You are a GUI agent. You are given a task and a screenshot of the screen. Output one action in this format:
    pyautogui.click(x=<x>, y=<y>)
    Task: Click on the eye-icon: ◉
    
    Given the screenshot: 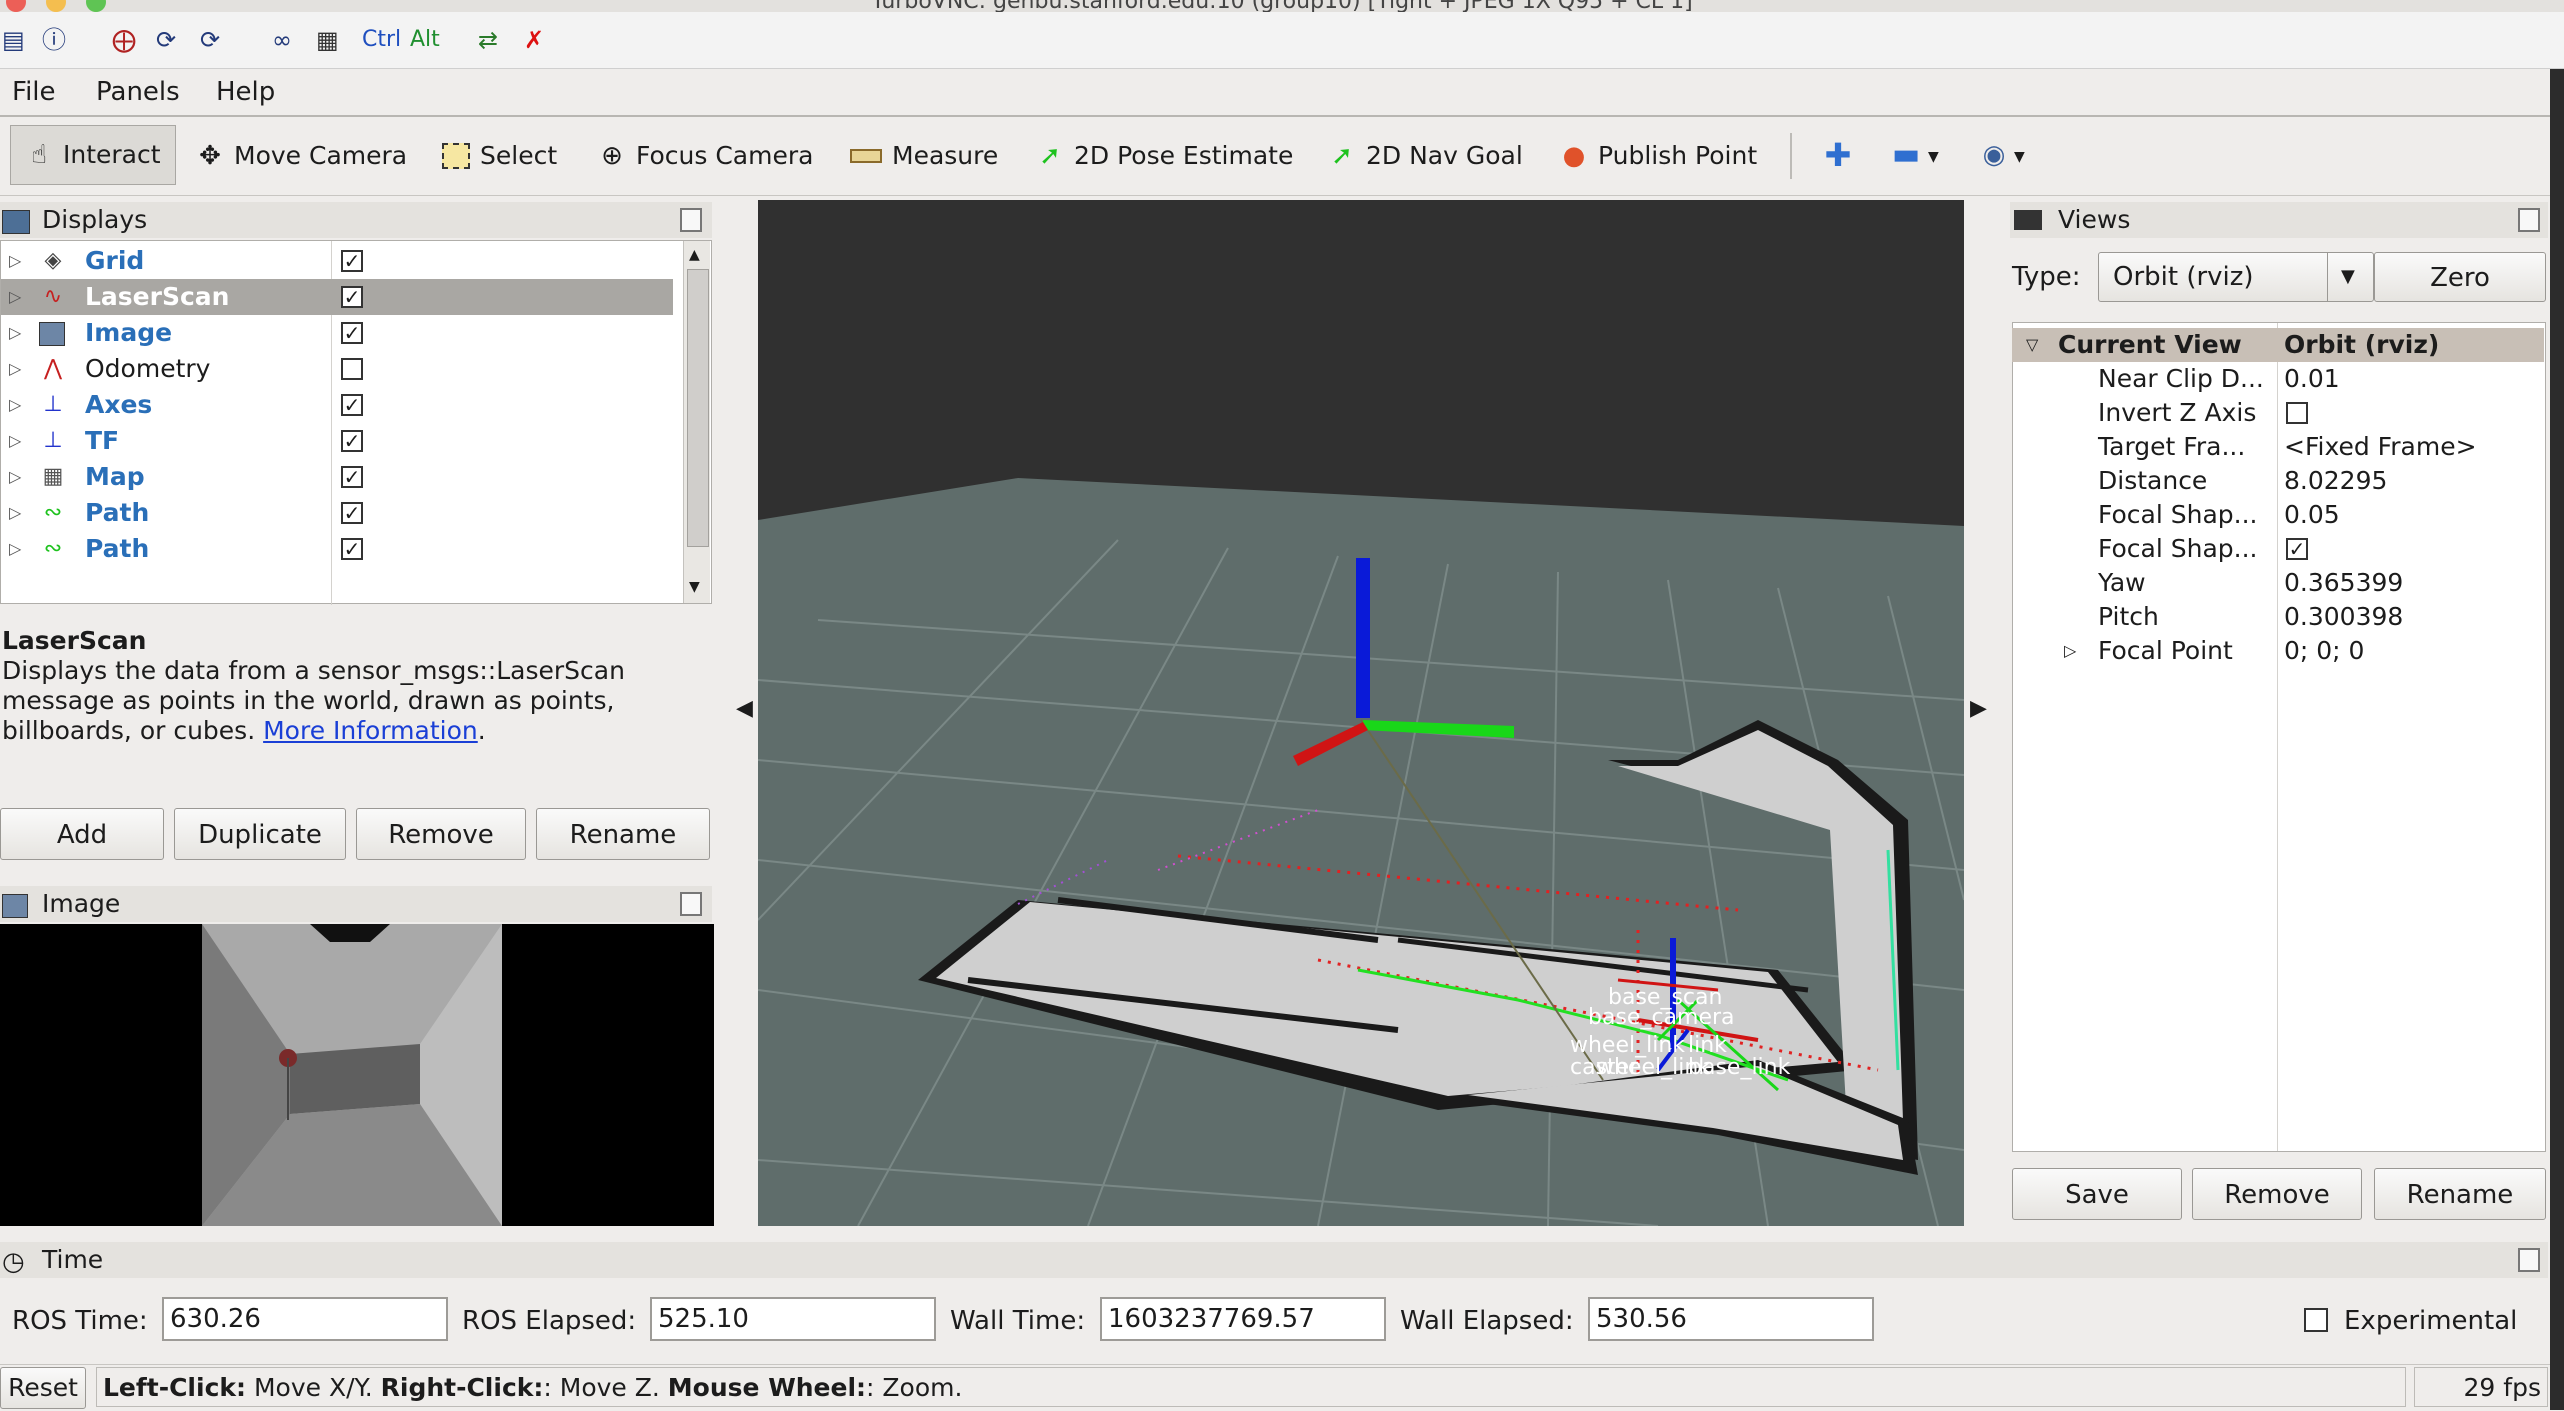 What is the action you would take?
    pyautogui.click(x=1994, y=155)
    